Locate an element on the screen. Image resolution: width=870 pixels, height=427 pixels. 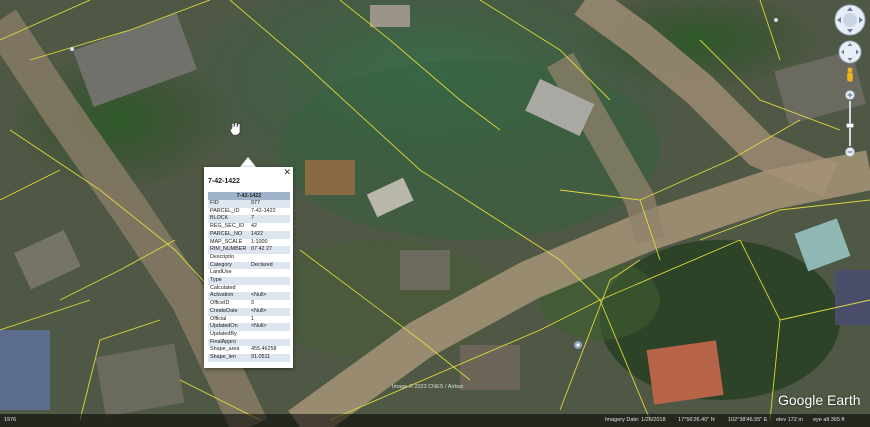
attribute-row: Type is located at coordinates (249, 281).